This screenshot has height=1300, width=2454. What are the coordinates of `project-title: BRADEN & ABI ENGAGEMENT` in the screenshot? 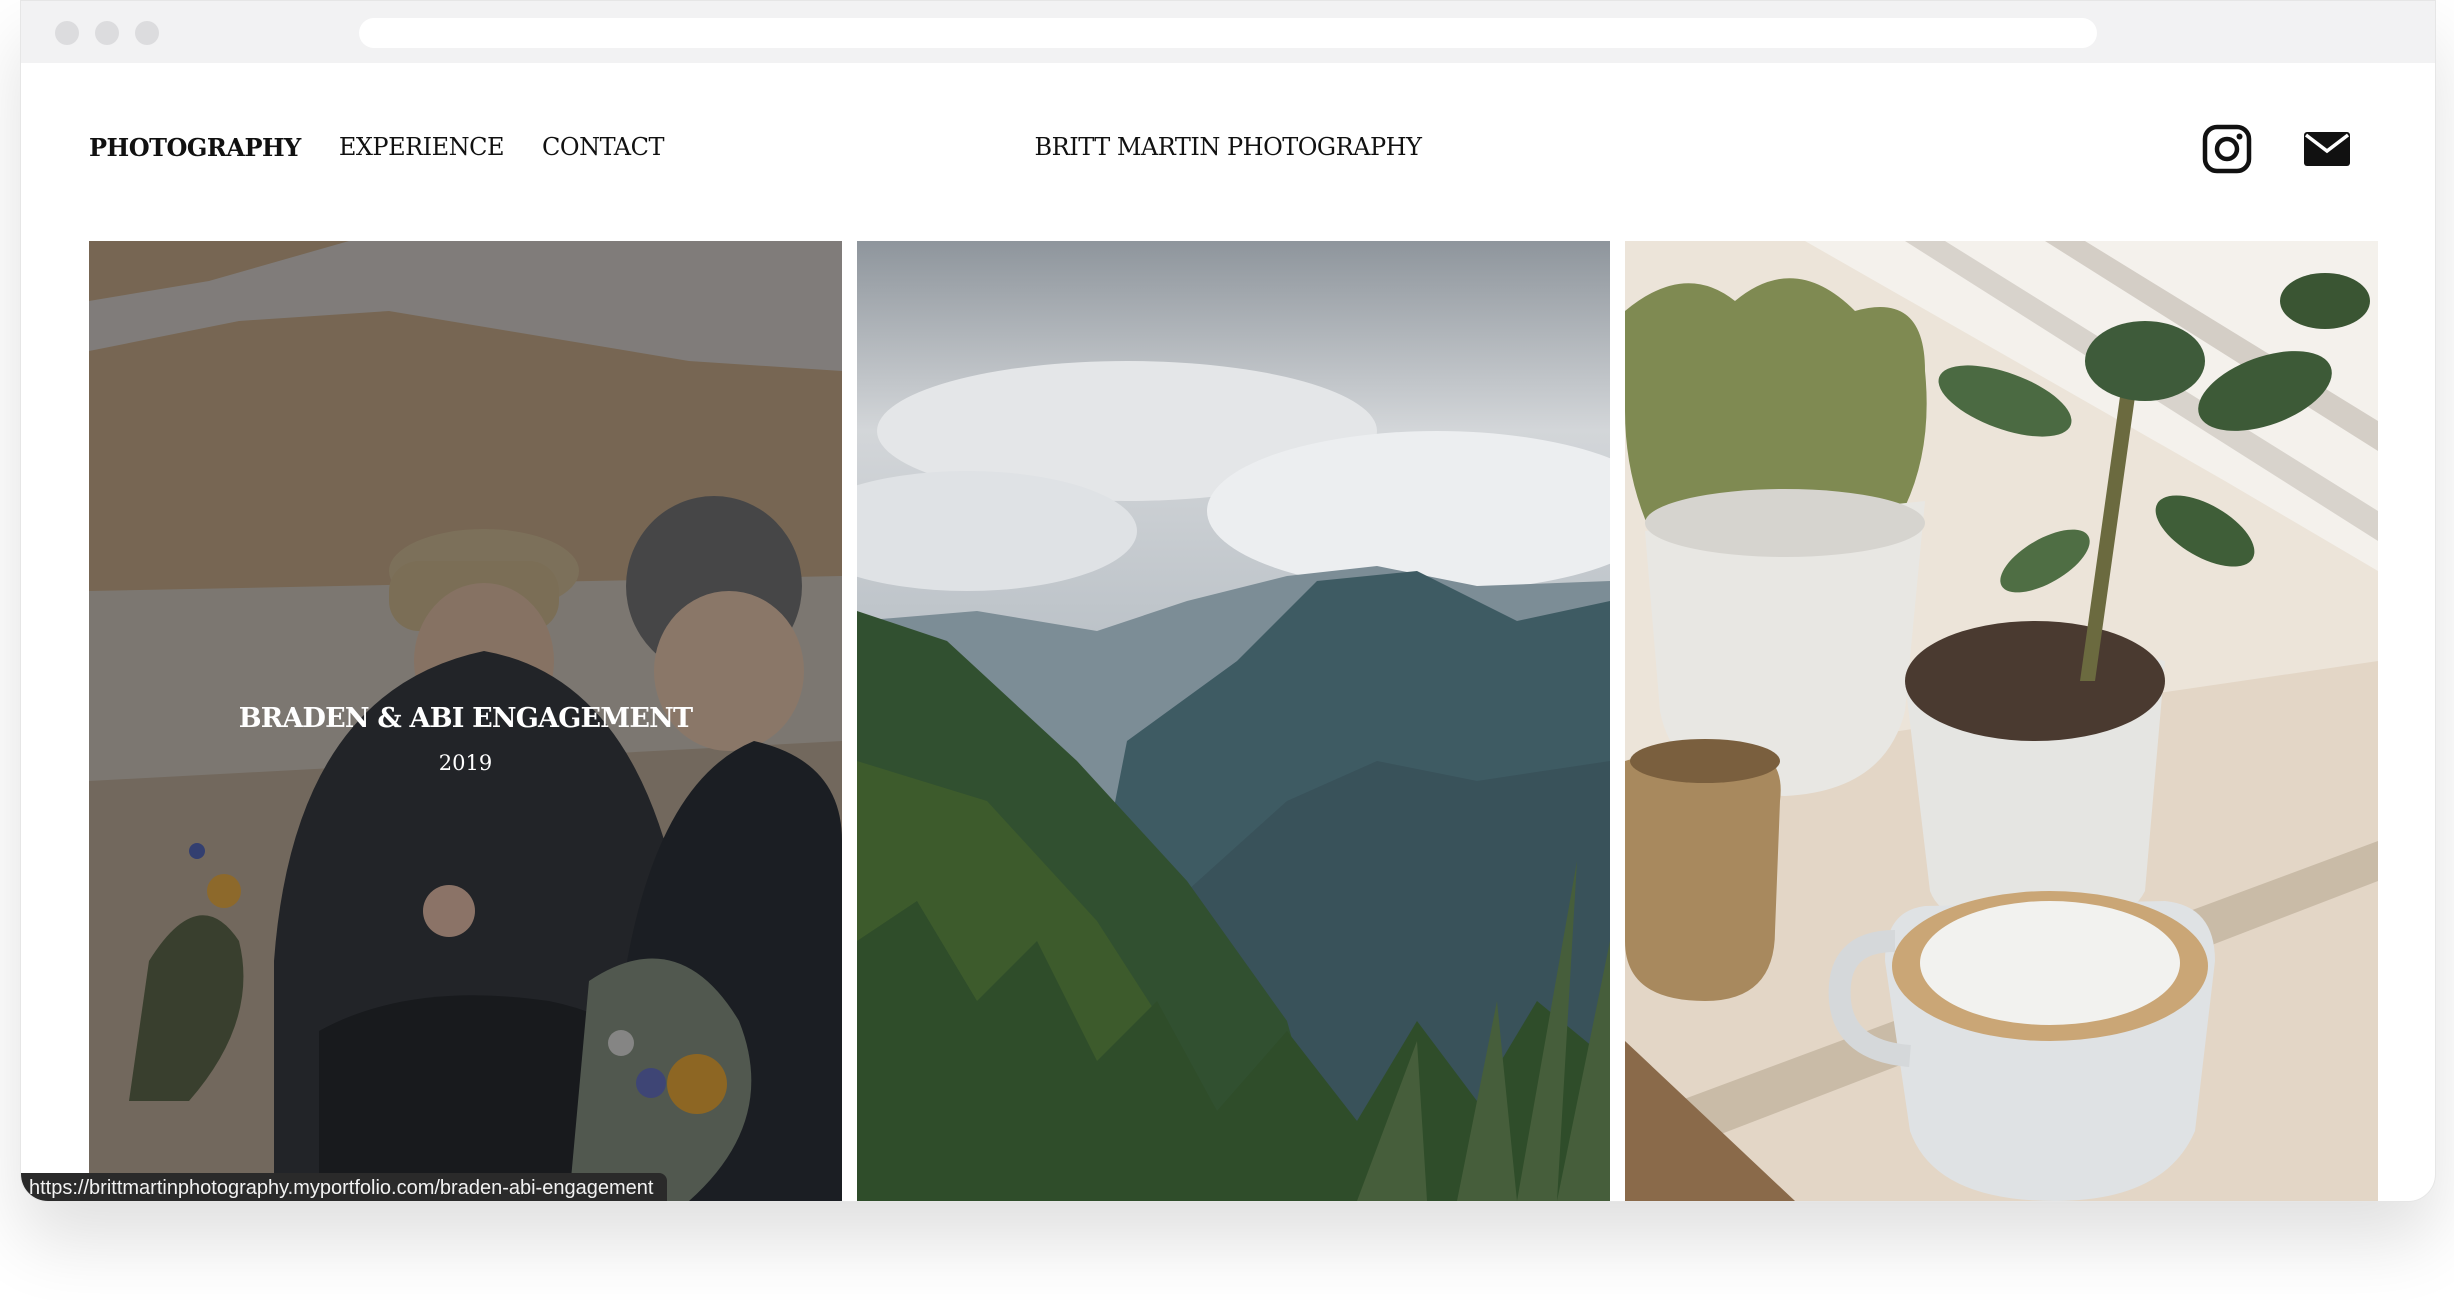 It's located at (465, 718).